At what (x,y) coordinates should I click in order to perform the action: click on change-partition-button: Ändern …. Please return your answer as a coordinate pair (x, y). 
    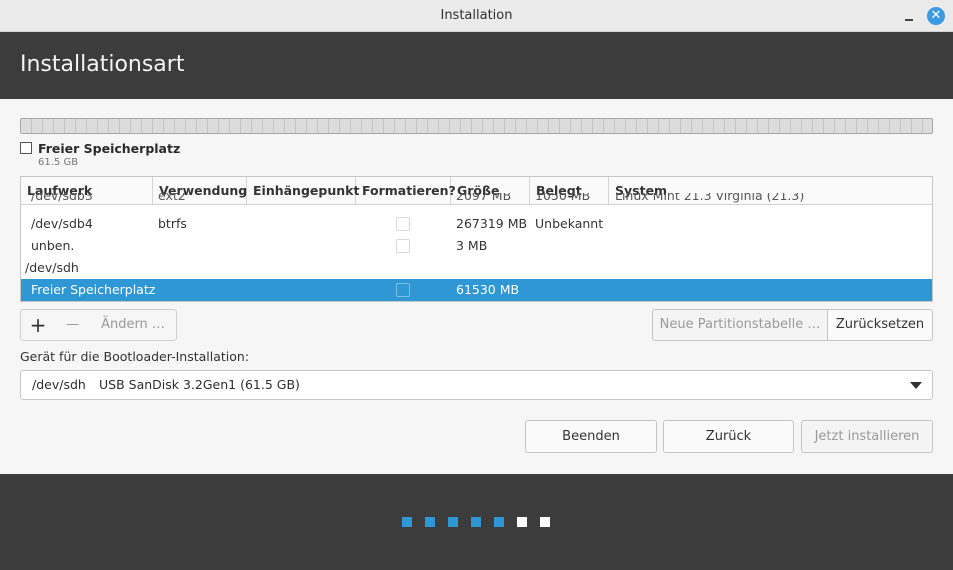
    Looking at the image, I should click on (133, 325).